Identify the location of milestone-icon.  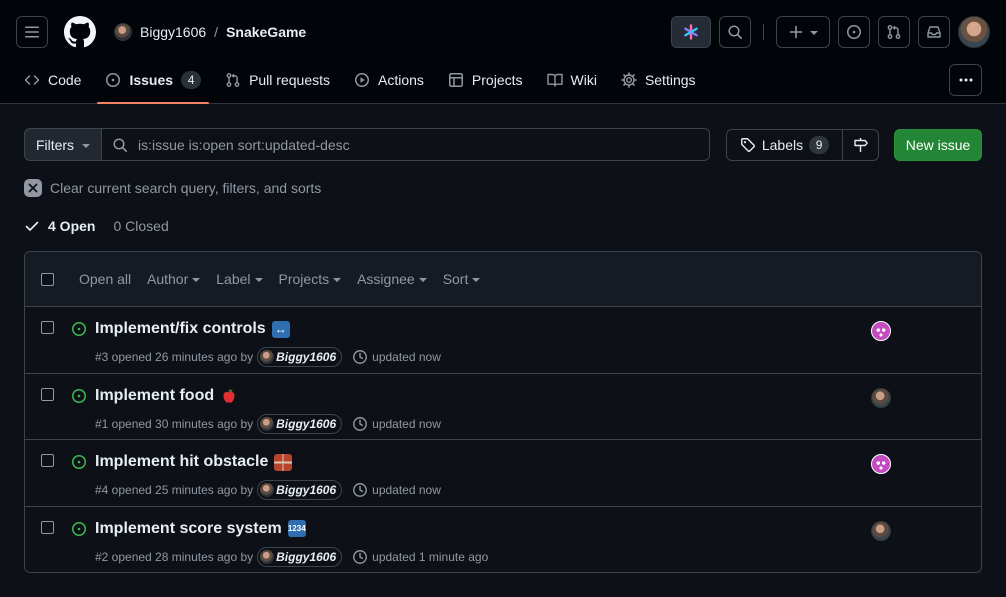
(860, 145).